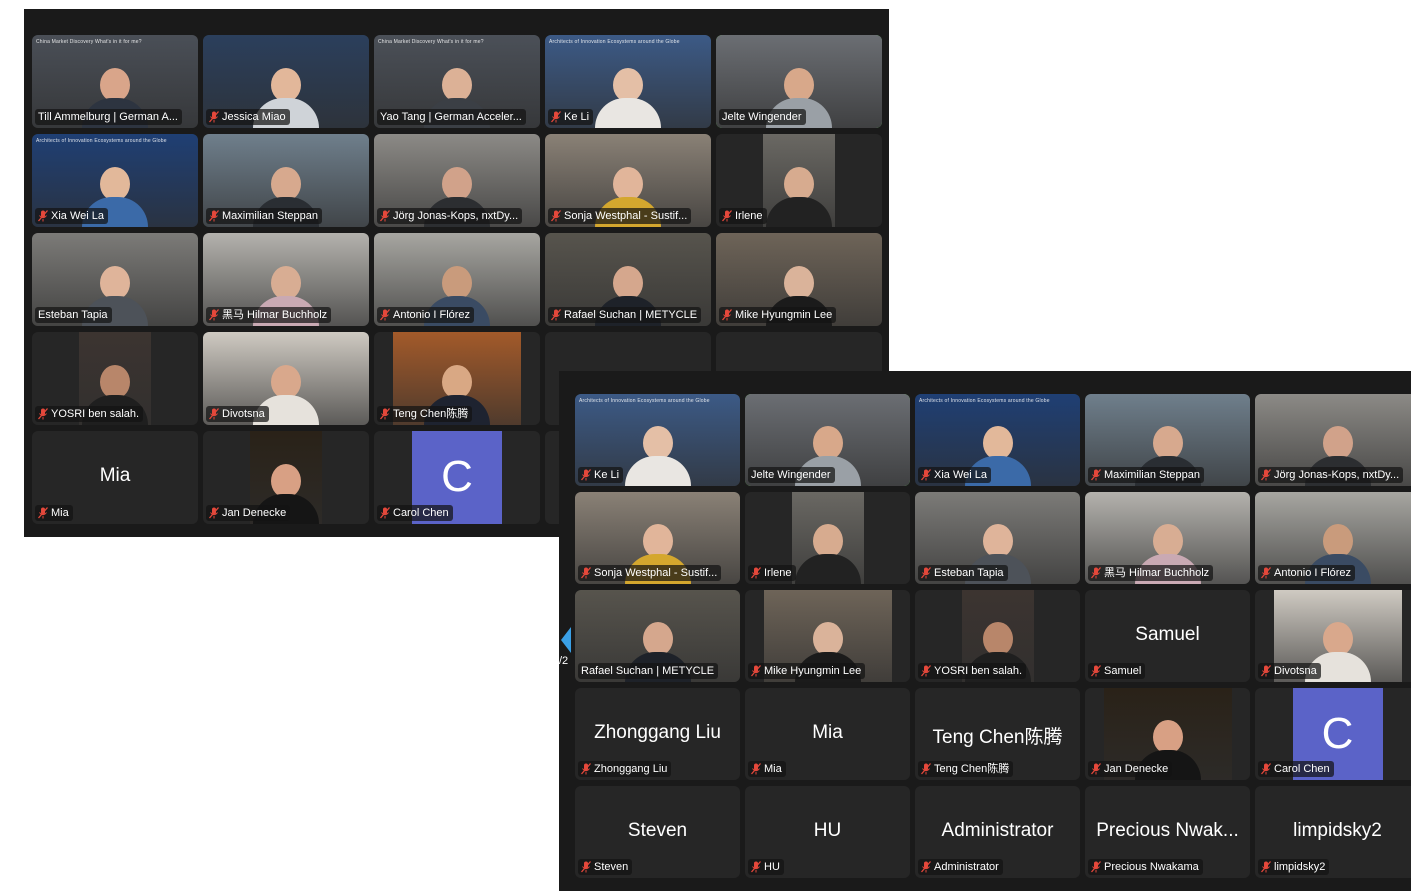 This screenshot has width=1411, height=891. I want to click on participant-name: Divotsna, so click(1295, 671).